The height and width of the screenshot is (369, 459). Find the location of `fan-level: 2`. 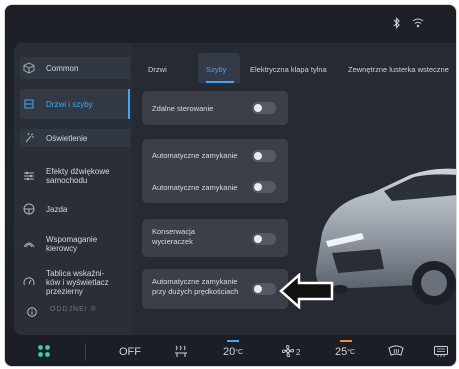

fan-level: 2 is located at coordinates (298, 352).